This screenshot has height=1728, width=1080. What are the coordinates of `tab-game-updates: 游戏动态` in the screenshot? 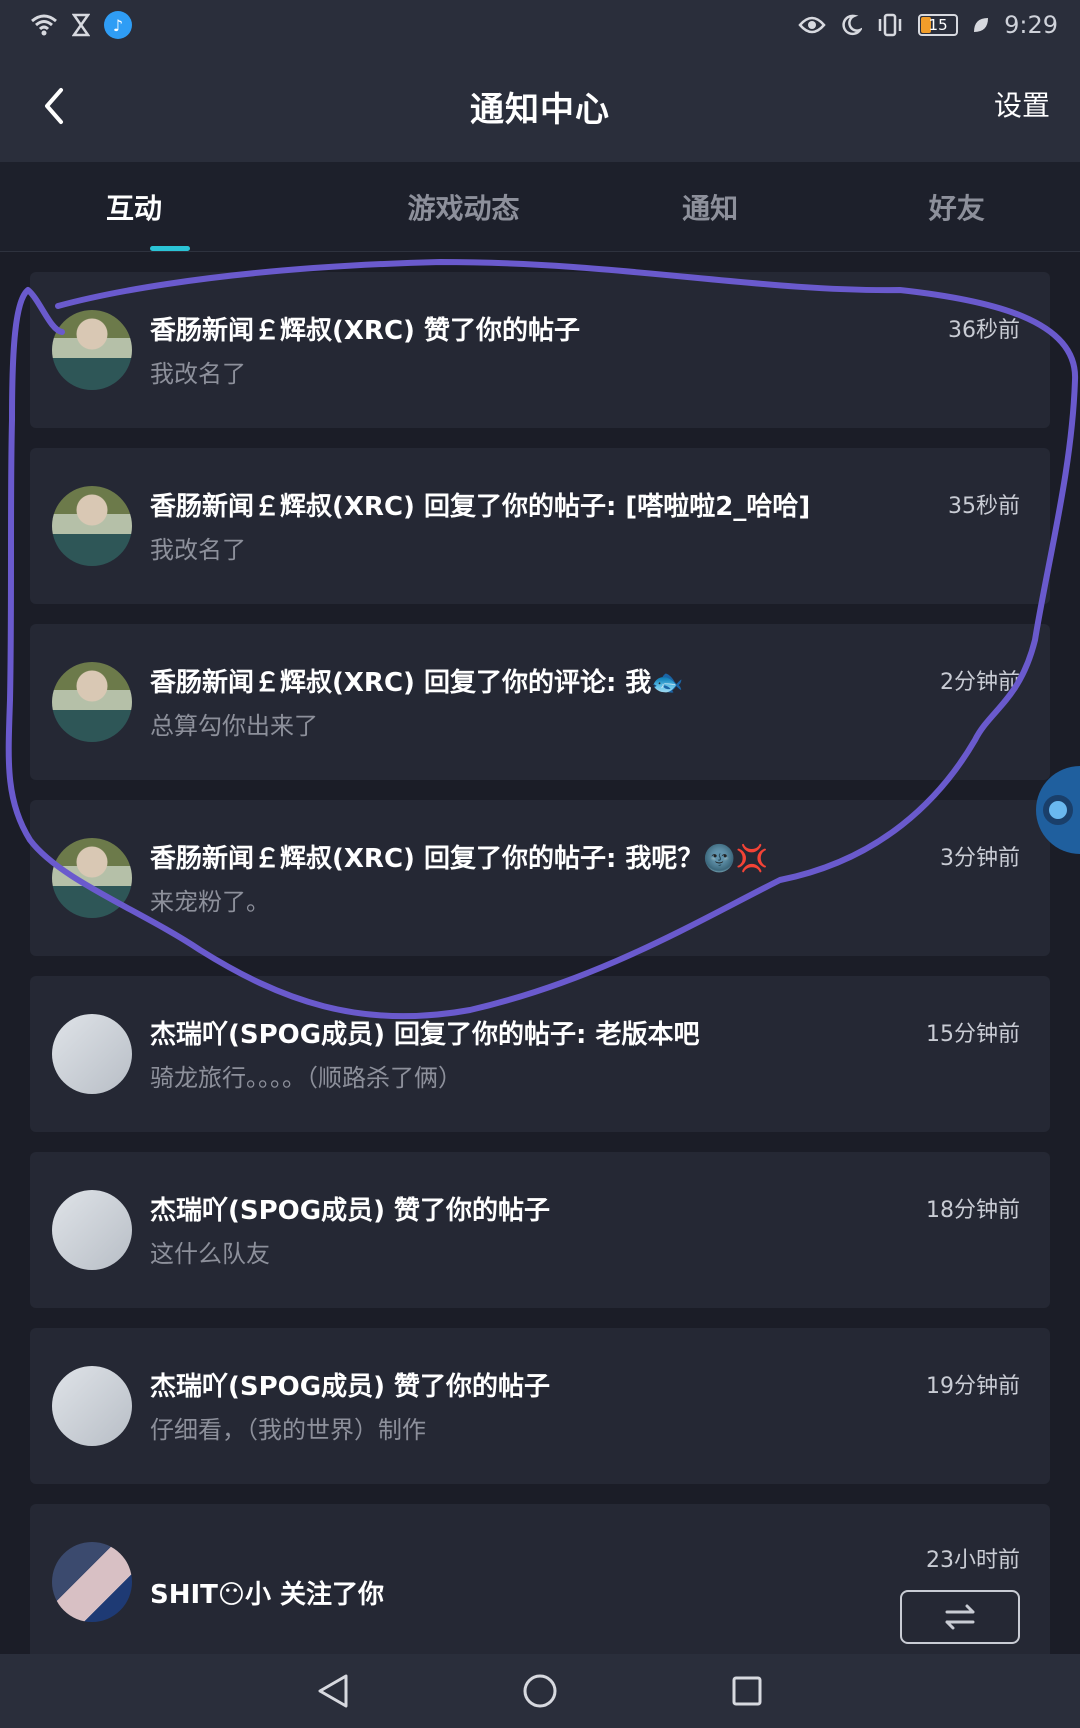 It's located at (463, 206).